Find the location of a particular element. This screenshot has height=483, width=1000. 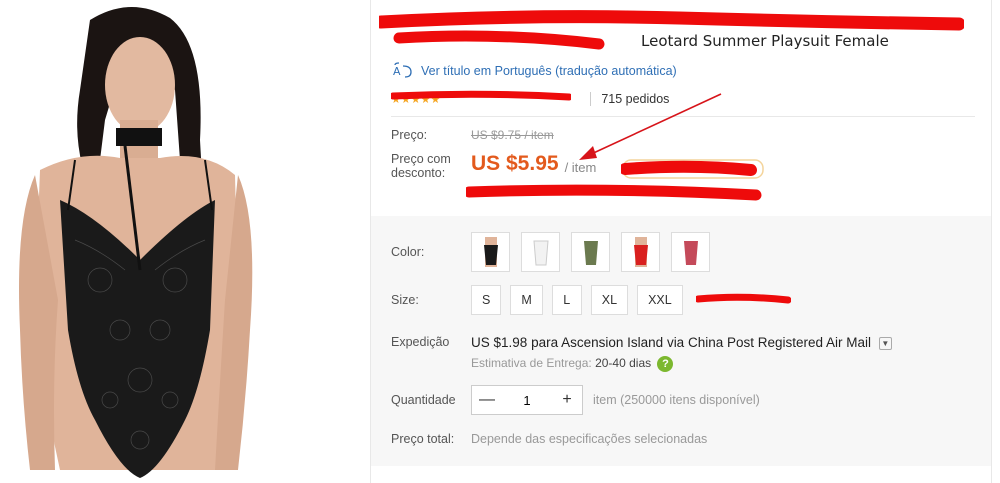

color-row: Color: is located at coordinates (556, 252).